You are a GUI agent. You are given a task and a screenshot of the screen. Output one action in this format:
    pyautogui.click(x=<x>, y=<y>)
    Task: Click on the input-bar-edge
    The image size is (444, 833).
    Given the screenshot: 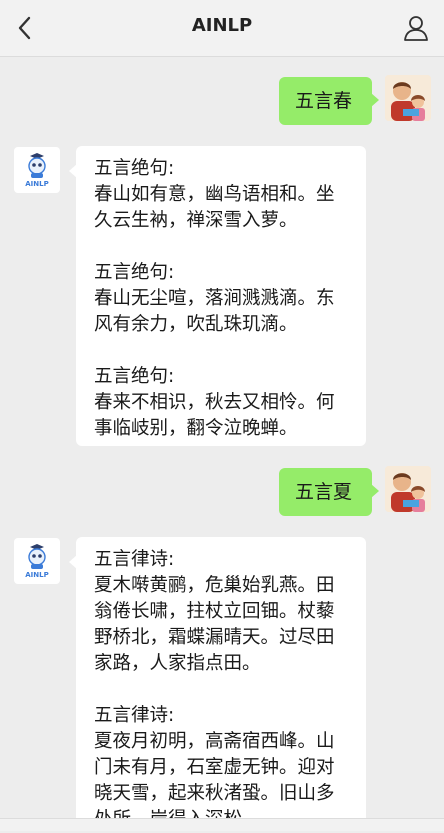 What is the action you would take?
    pyautogui.click(x=222, y=824)
    